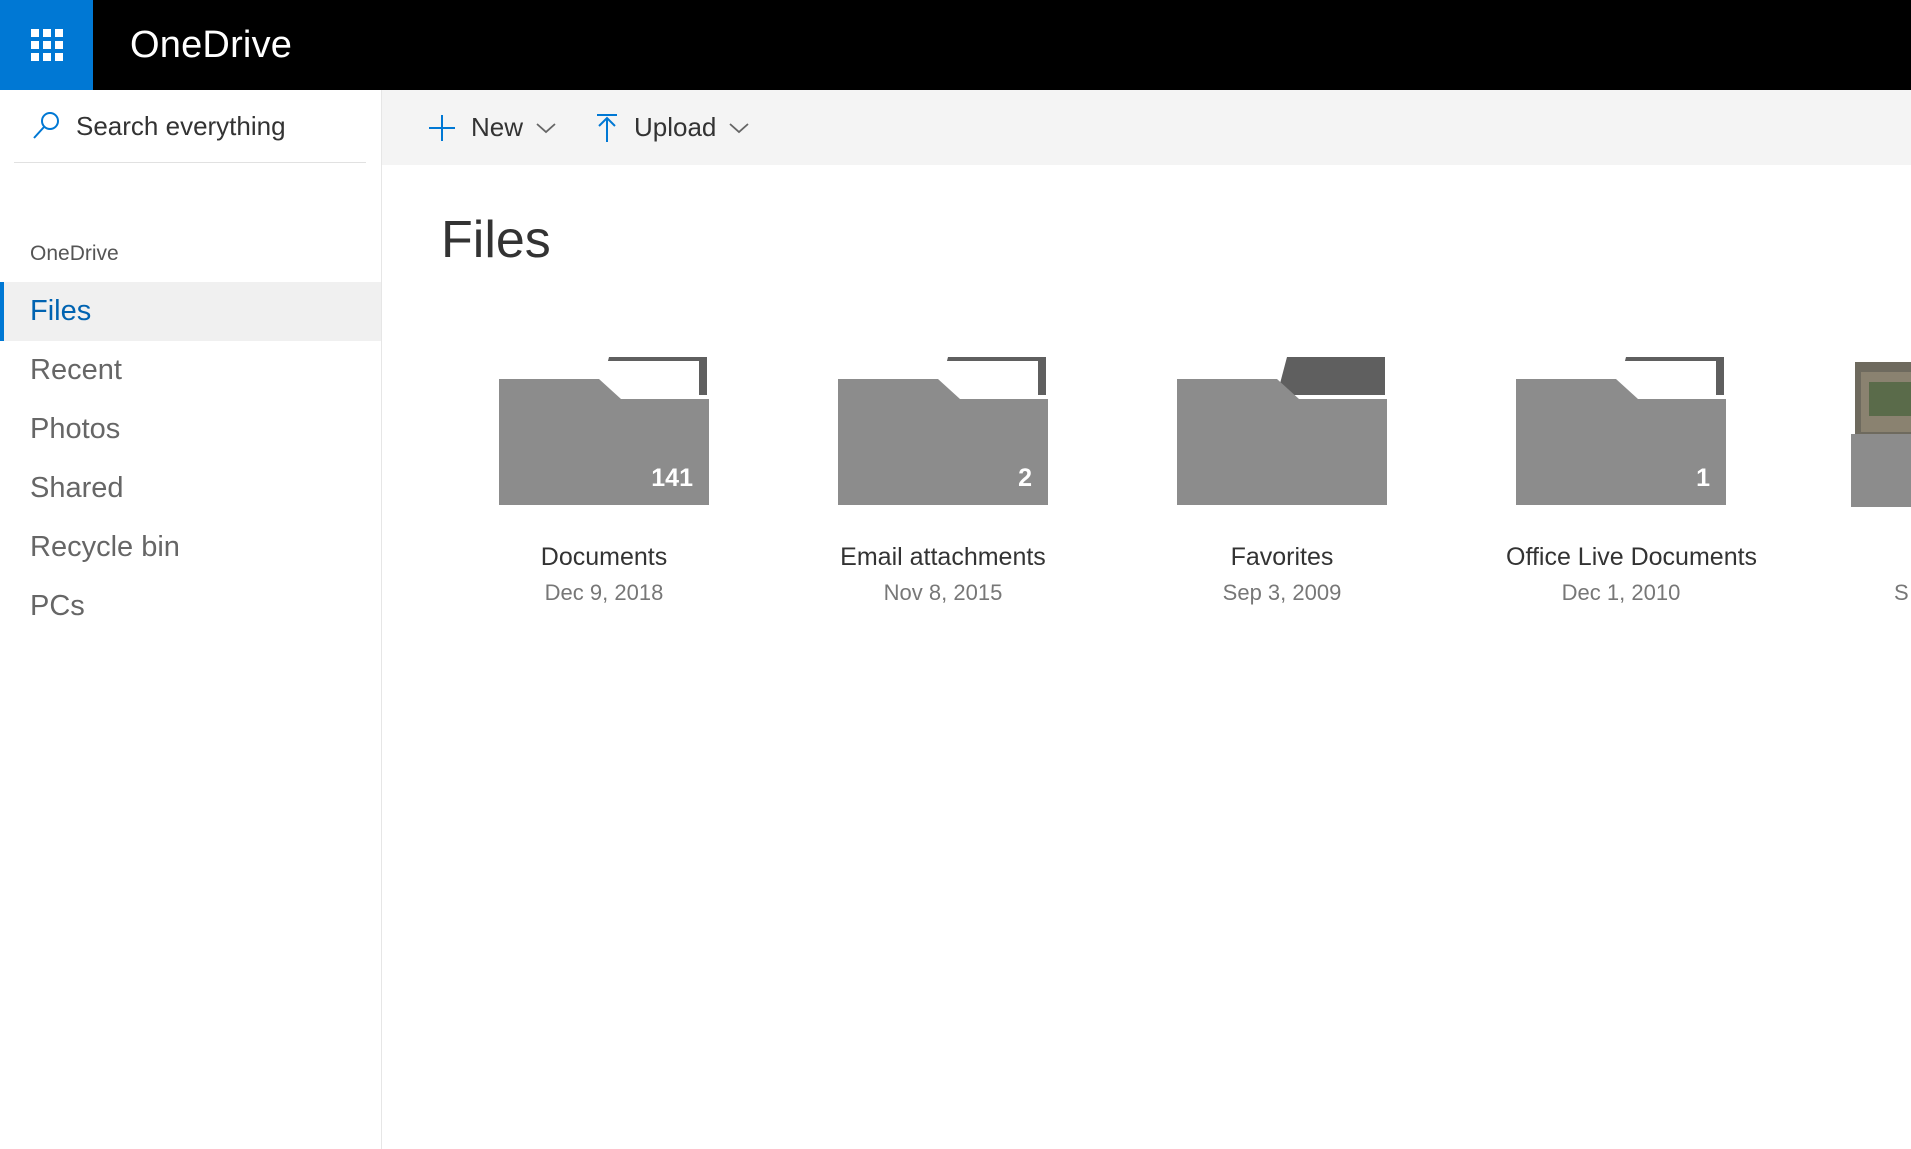 Image resolution: width=1911 pixels, height=1149 pixels. What do you see at coordinates (1632, 557) in the screenshot?
I see `folder-name: Office Live Documents` at bounding box center [1632, 557].